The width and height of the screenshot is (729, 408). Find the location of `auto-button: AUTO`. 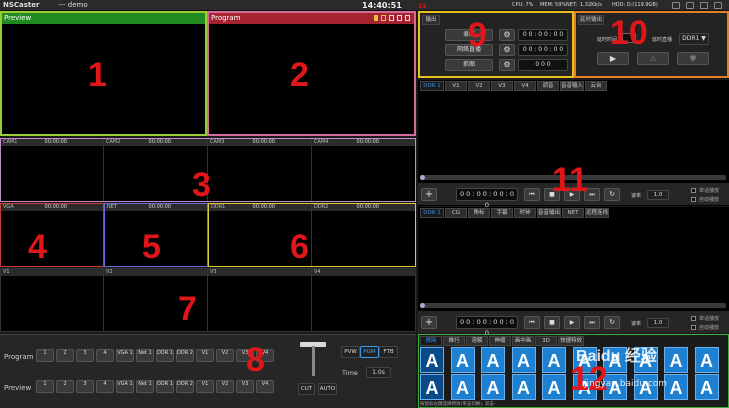

auto-button: AUTO is located at coordinates (327, 389).